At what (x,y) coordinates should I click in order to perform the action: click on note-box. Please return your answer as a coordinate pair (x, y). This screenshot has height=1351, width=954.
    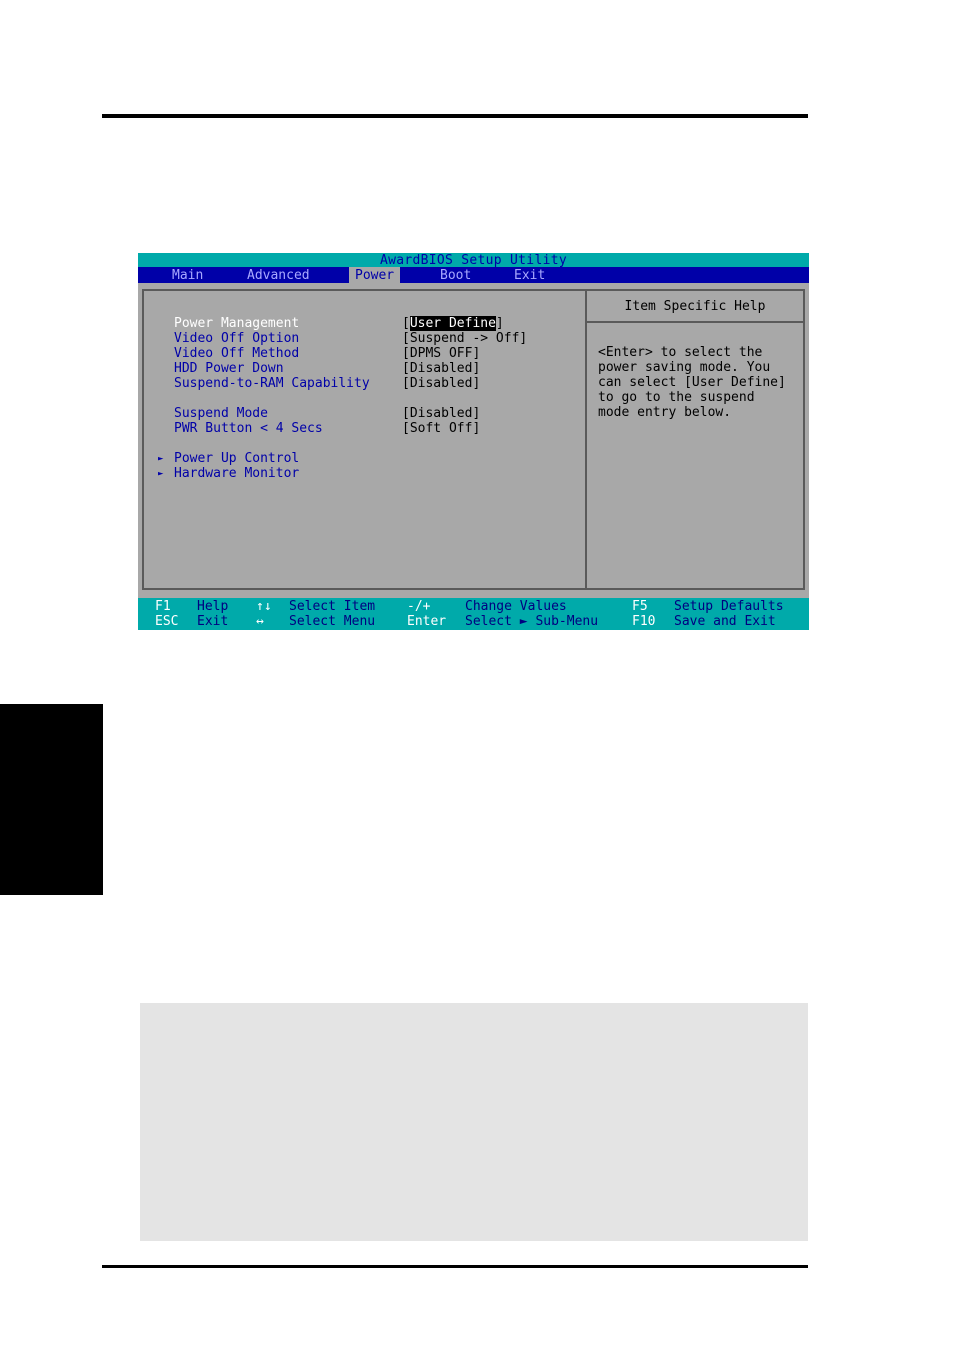
    Looking at the image, I should click on (474, 1122).